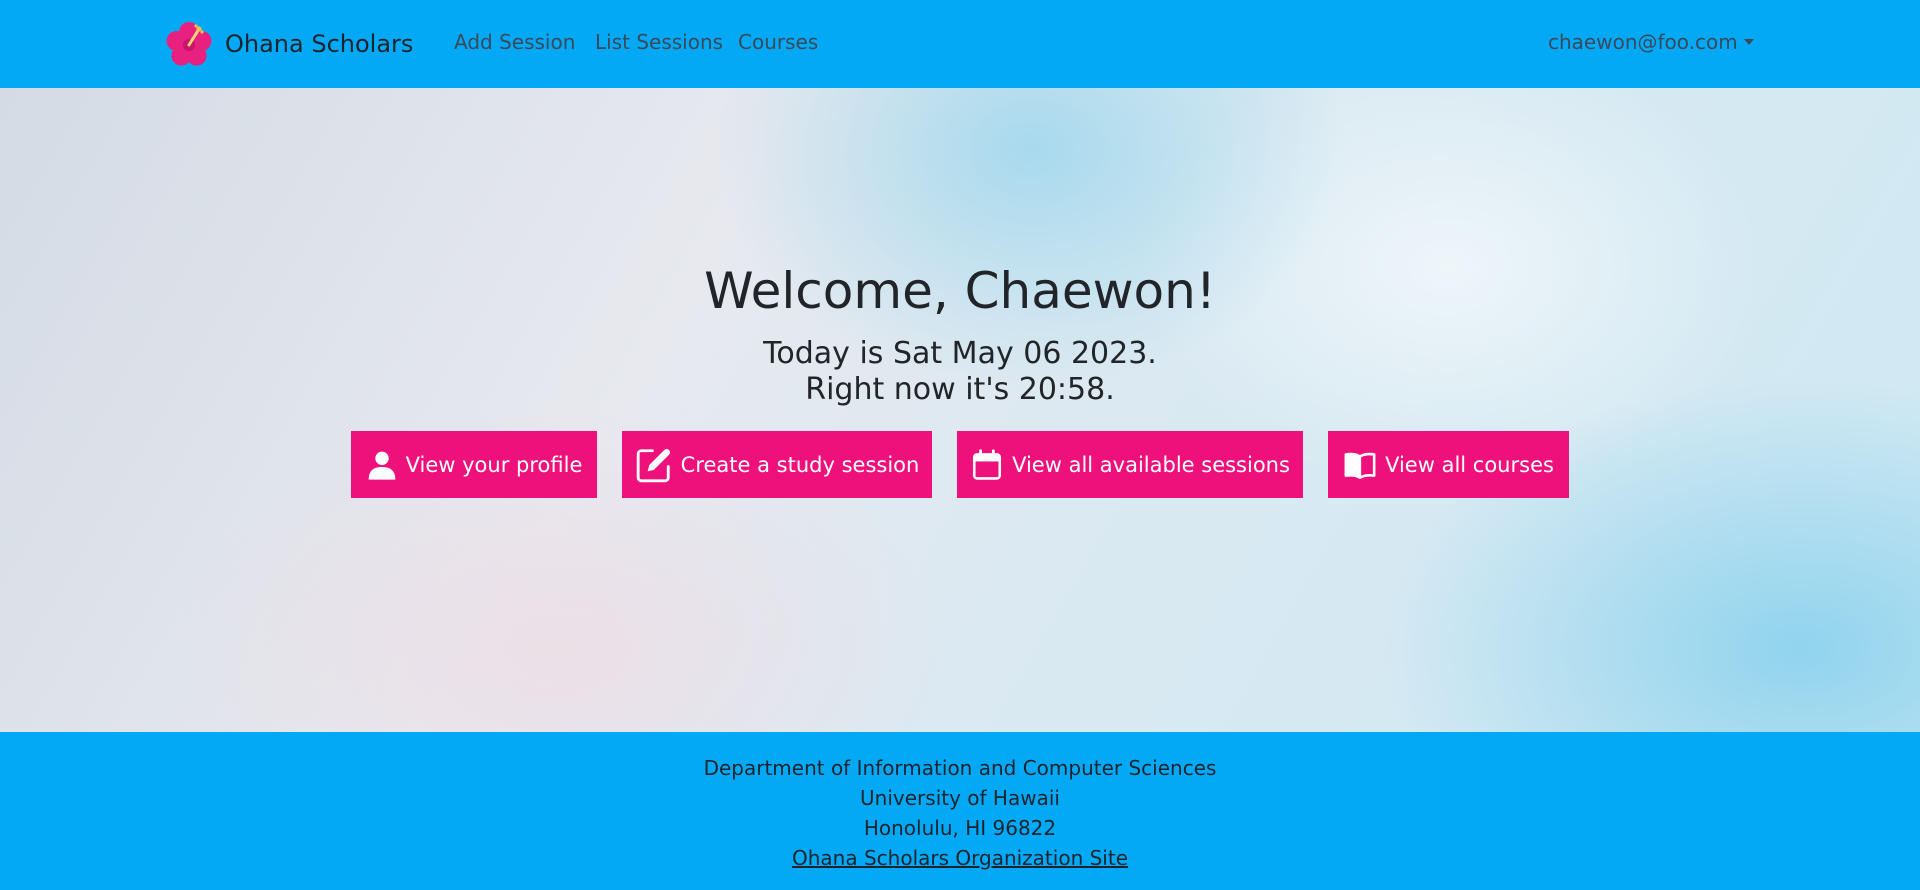 The width and height of the screenshot is (1920, 890). What do you see at coordinates (960, 858) in the screenshot?
I see `footer-org-site-link: Ohana Scholars Organization Site` at bounding box center [960, 858].